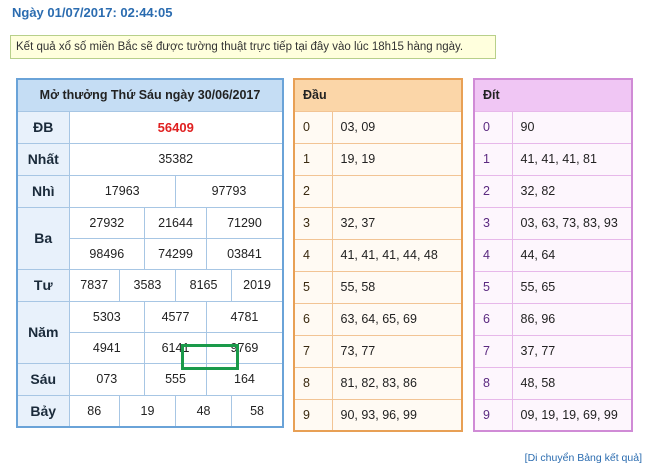 The width and height of the screenshot is (648, 472). I want to click on dit-digit: 3, so click(493, 223).